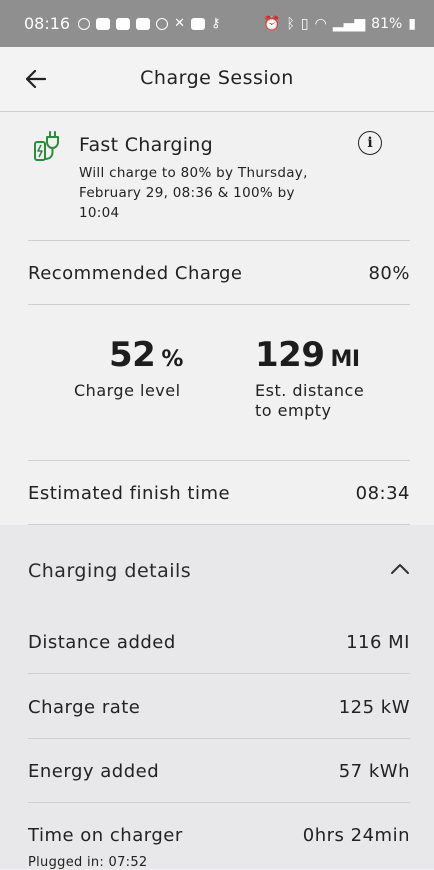  I want to click on distance-unit: MI, so click(345, 359).